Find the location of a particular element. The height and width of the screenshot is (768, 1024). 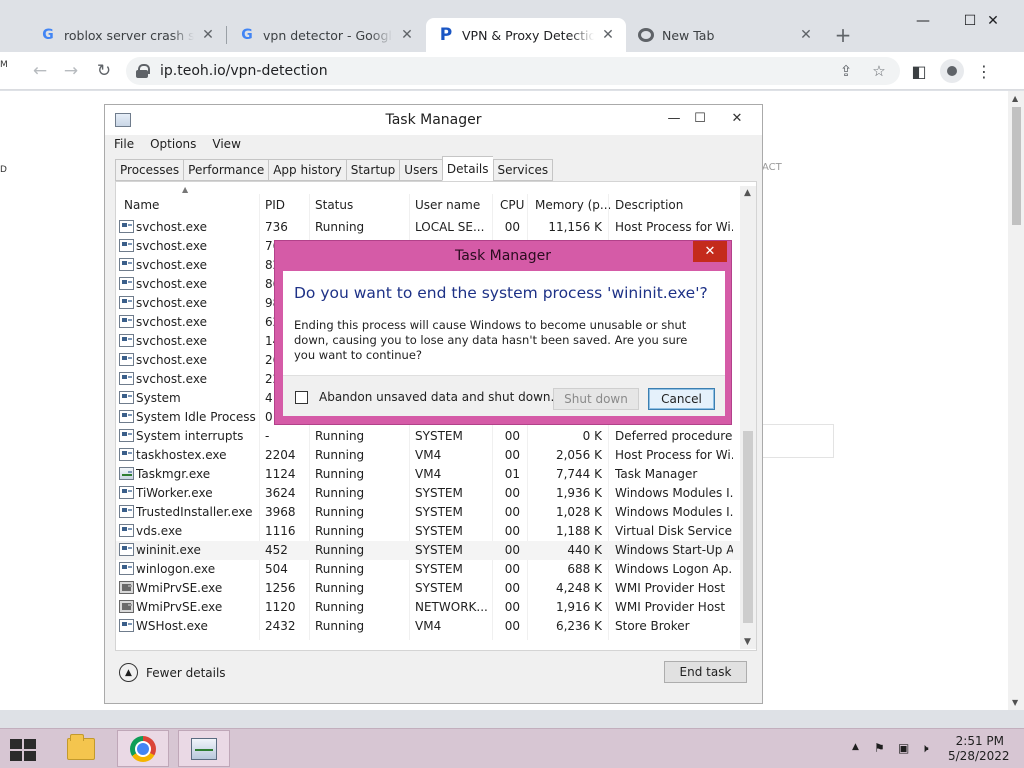

fewer-details-button: ▲ Fewer details is located at coordinates (172, 672).